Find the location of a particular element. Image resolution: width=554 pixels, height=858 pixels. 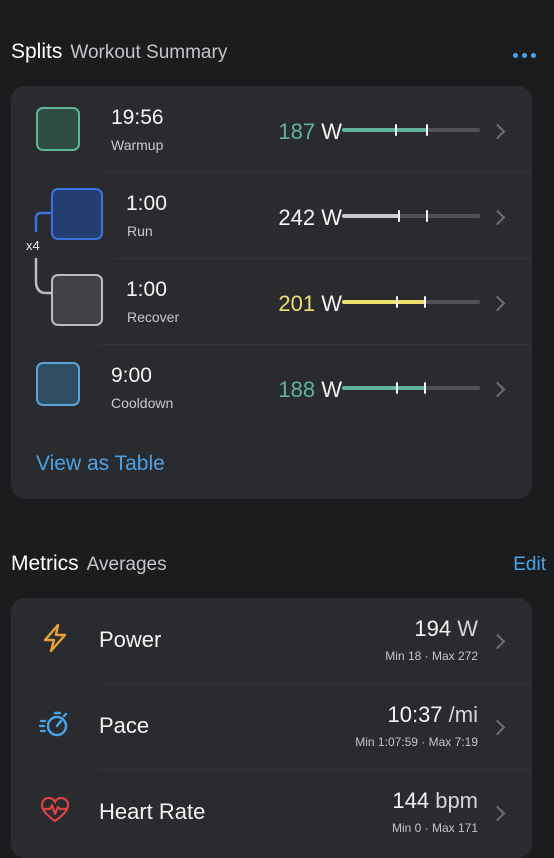

splits-title: Splits is located at coordinates (37, 51).